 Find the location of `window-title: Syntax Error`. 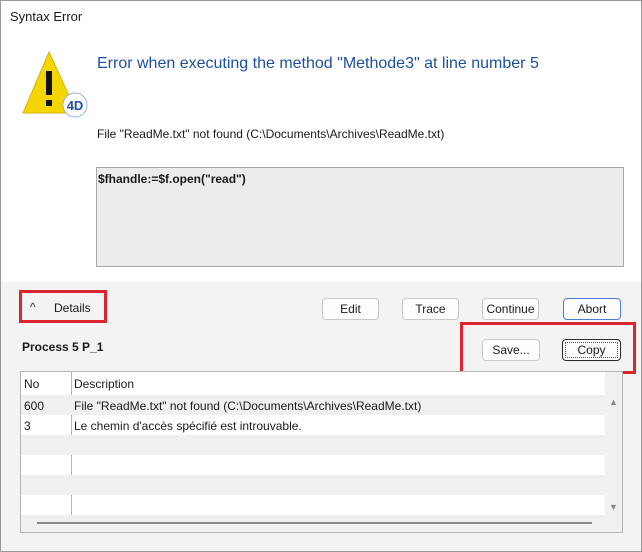

window-title: Syntax Error is located at coordinates (46, 16).